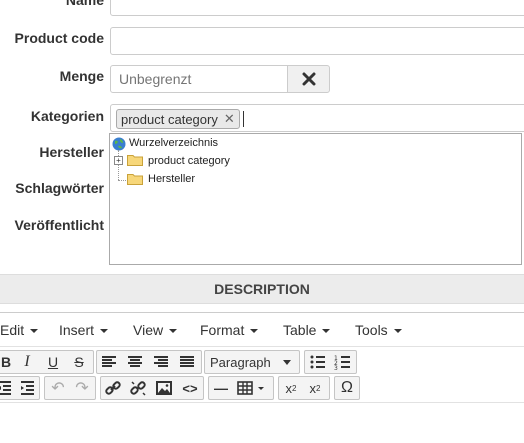 This screenshot has height=443, width=524. Describe the element at coordinates (161, 362) in the screenshot. I see `align-right-icon` at that location.